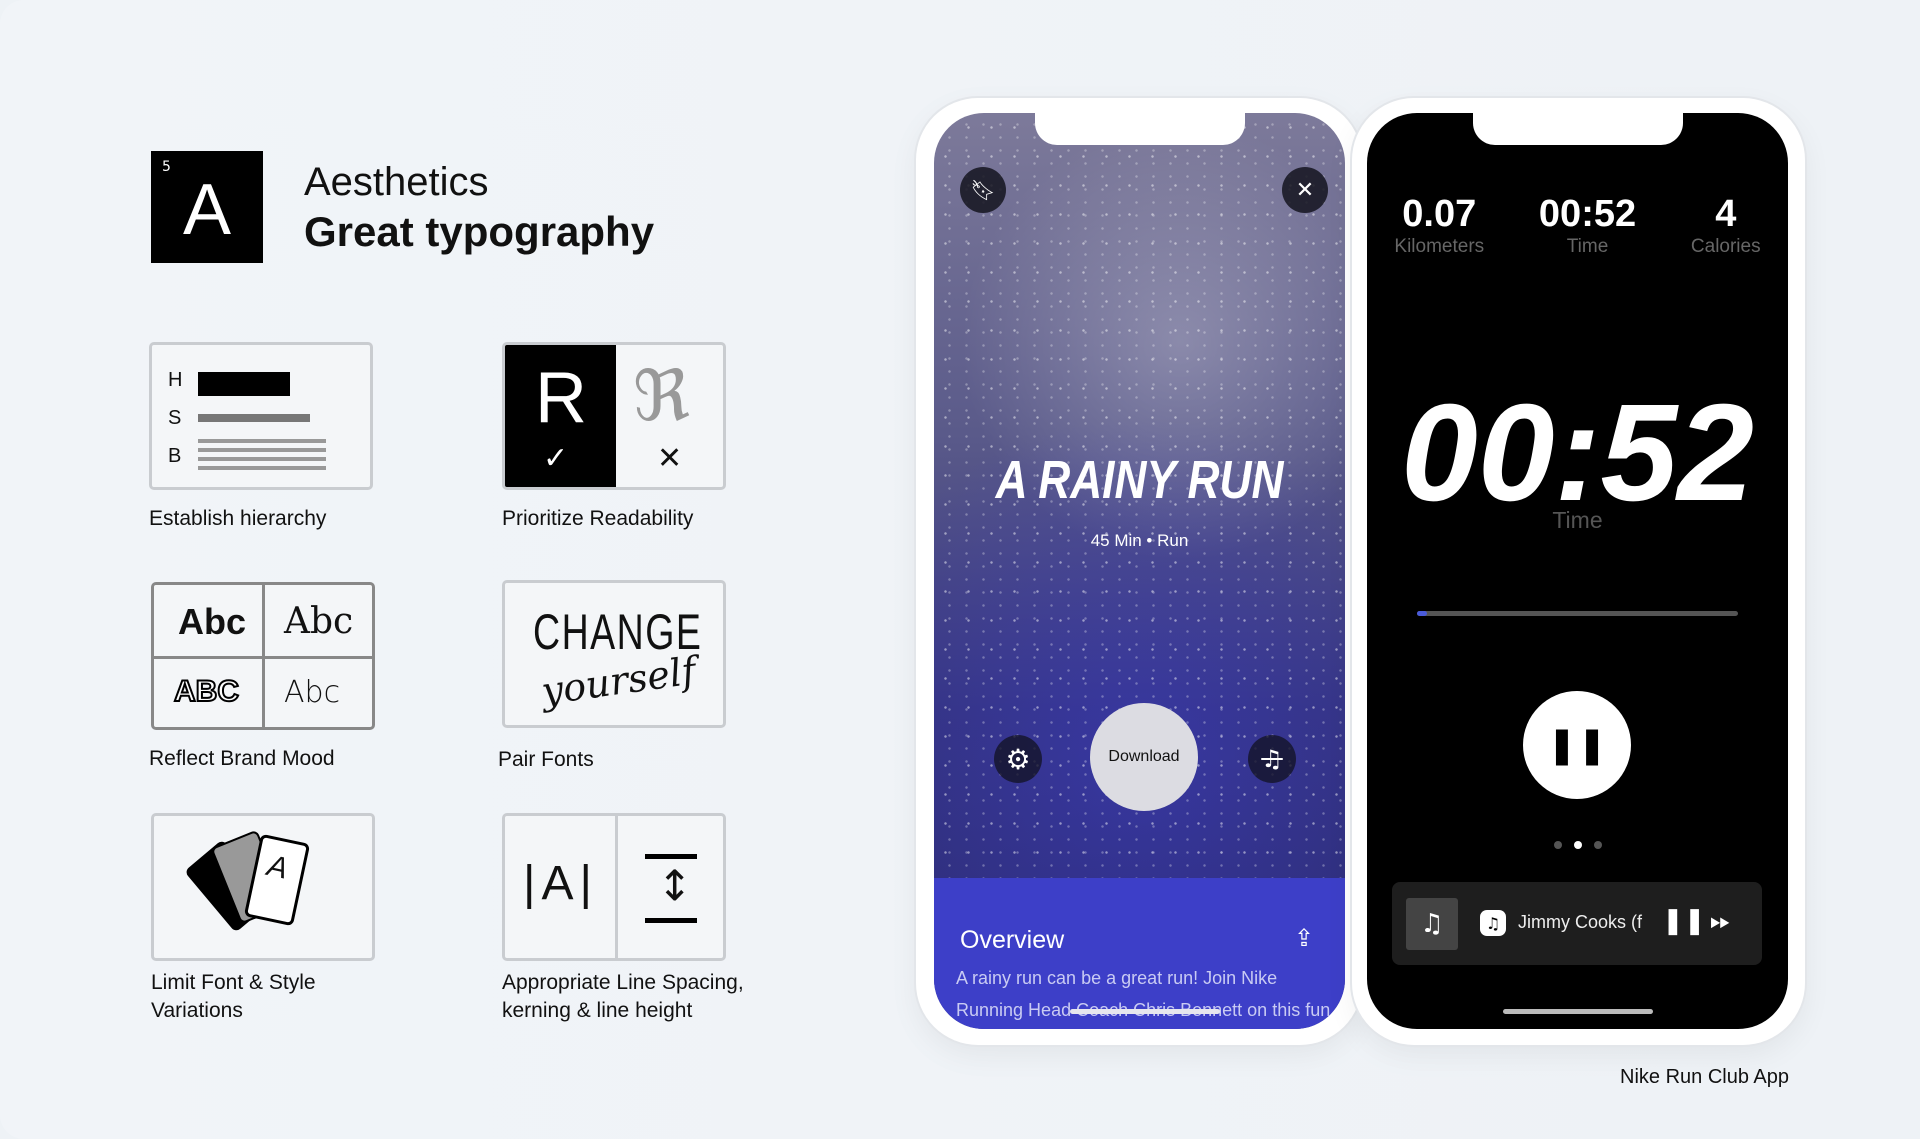 This screenshot has height=1139, width=1920. What do you see at coordinates (1422, 613) in the screenshot?
I see `progress-fill` at bounding box center [1422, 613].